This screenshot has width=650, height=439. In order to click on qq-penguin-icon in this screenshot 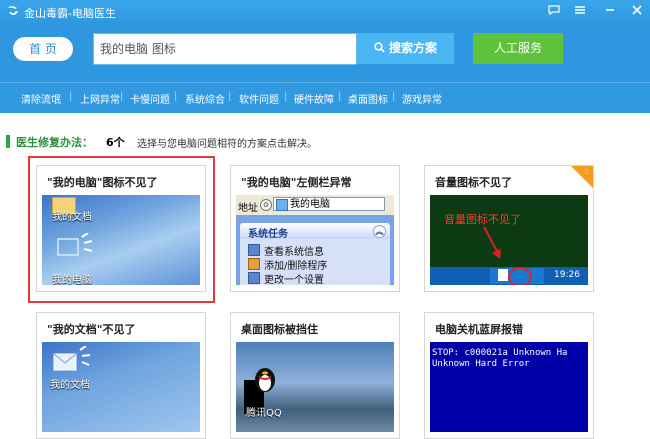, I will do `click(265, 380)`.